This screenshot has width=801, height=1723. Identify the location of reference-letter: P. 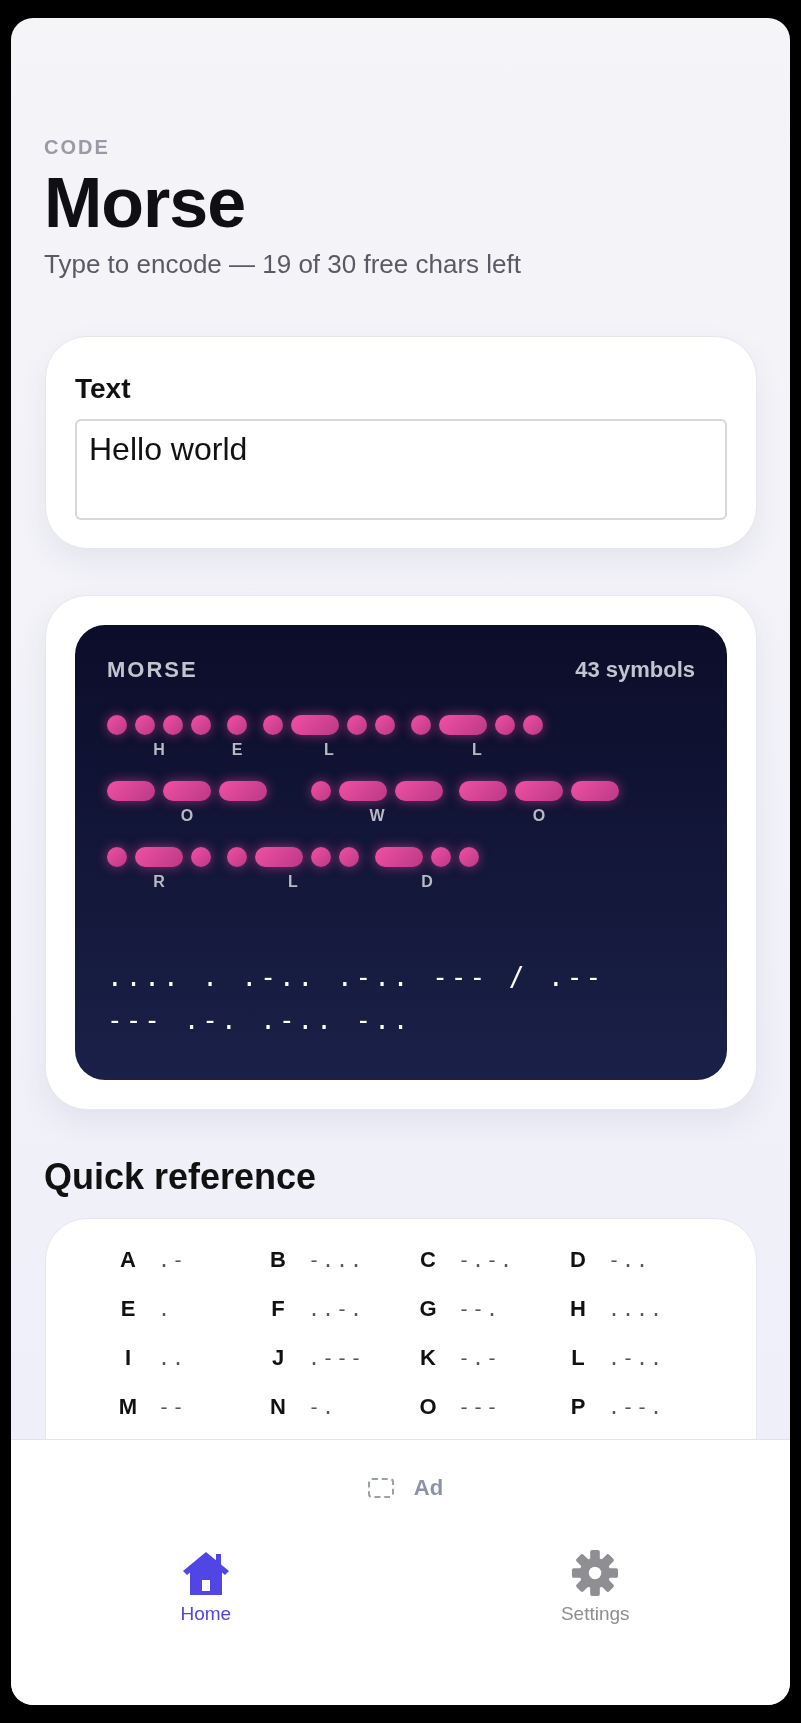
(578, 1406).